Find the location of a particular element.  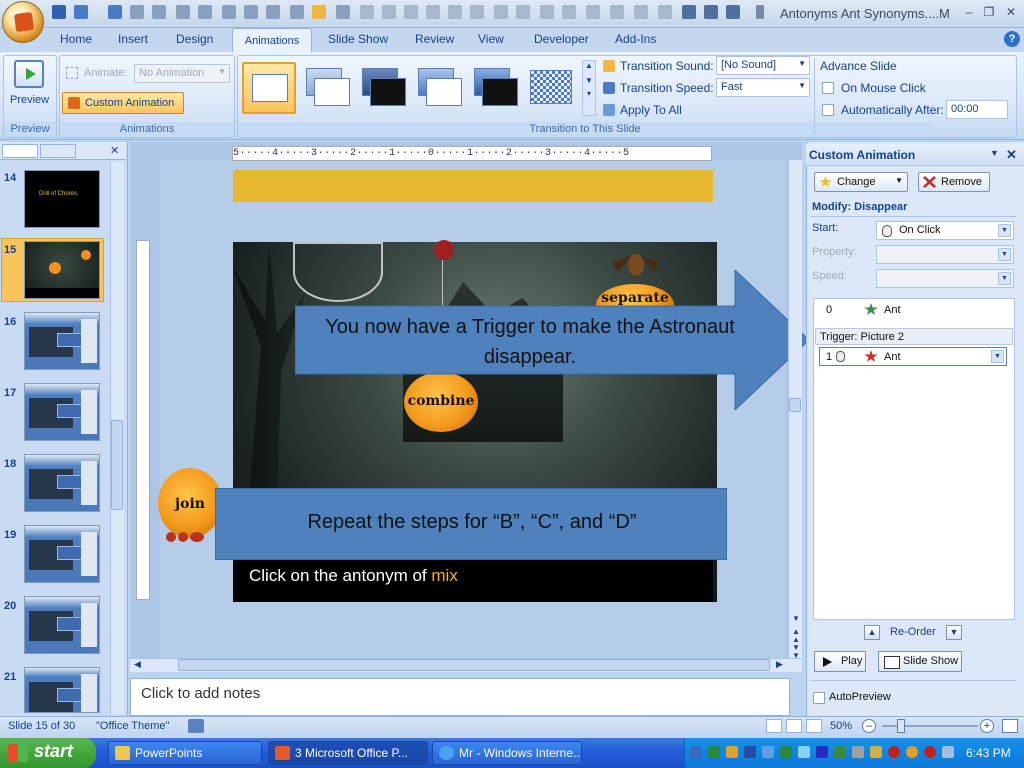

transition-cut-thumb is located at coordinates (439, 88).